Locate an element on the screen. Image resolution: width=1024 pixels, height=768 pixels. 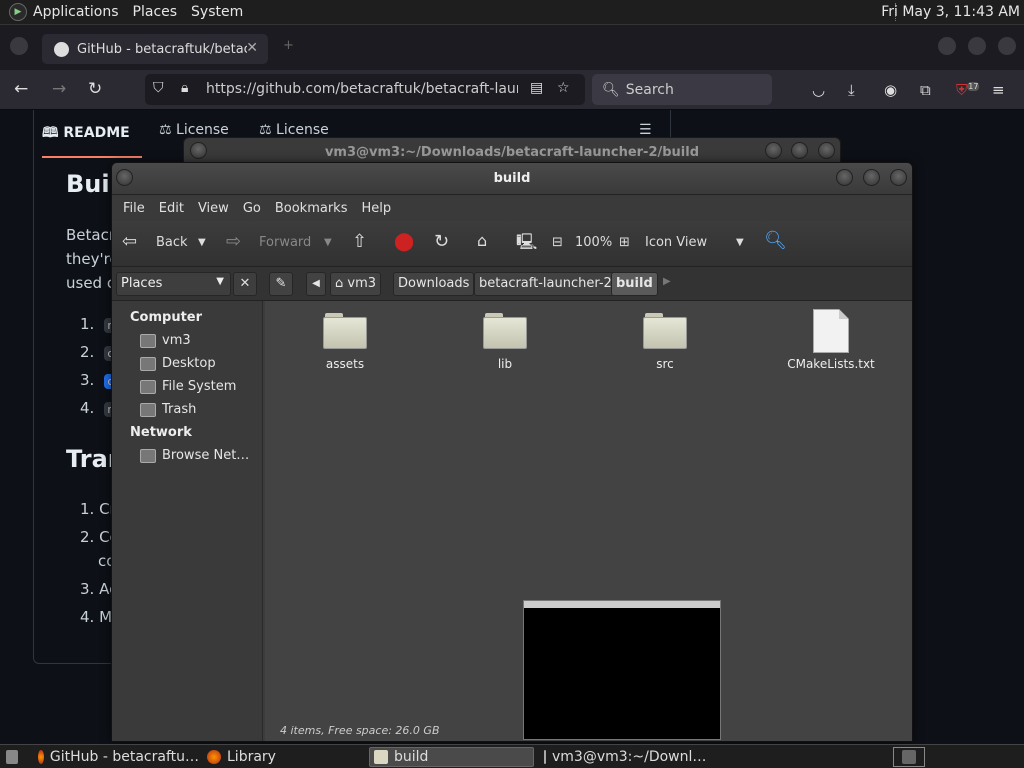
search-input: 🔍︎ Search is located at coordinates (682, 89).